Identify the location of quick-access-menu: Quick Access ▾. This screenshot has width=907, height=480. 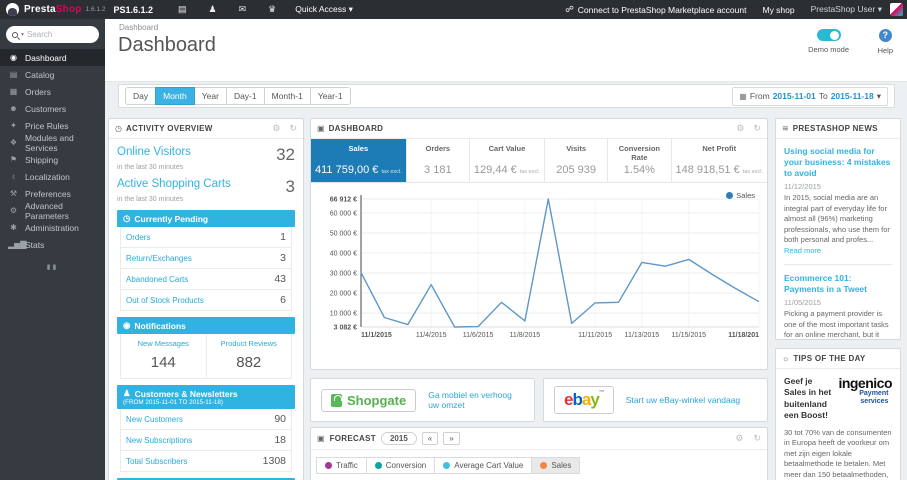
(324, 9).